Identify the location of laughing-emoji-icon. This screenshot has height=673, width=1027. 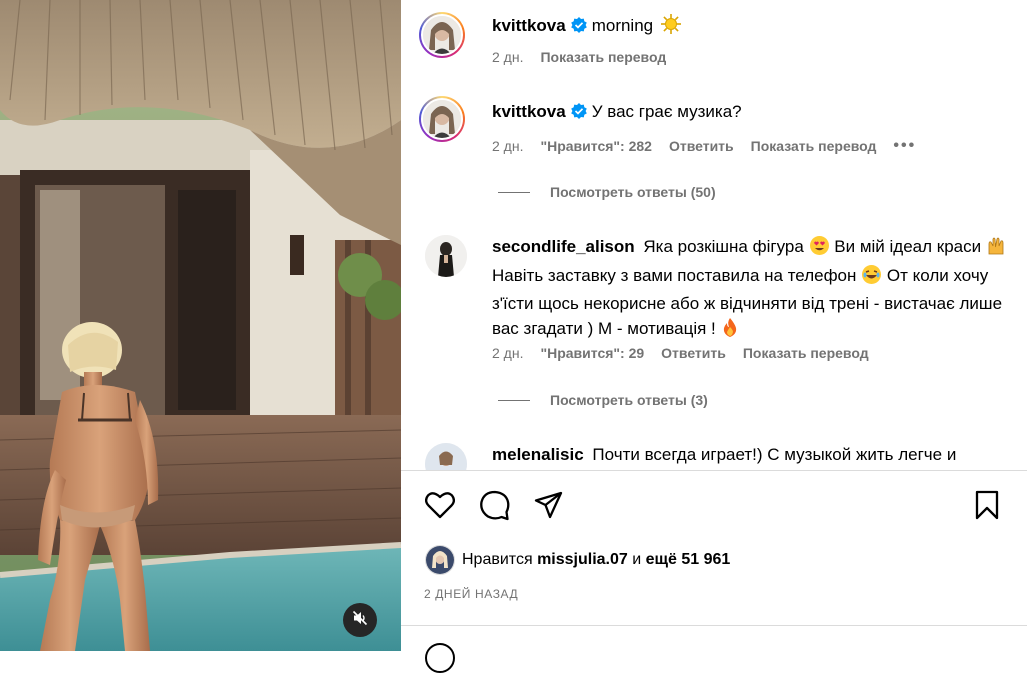
(871, 278).